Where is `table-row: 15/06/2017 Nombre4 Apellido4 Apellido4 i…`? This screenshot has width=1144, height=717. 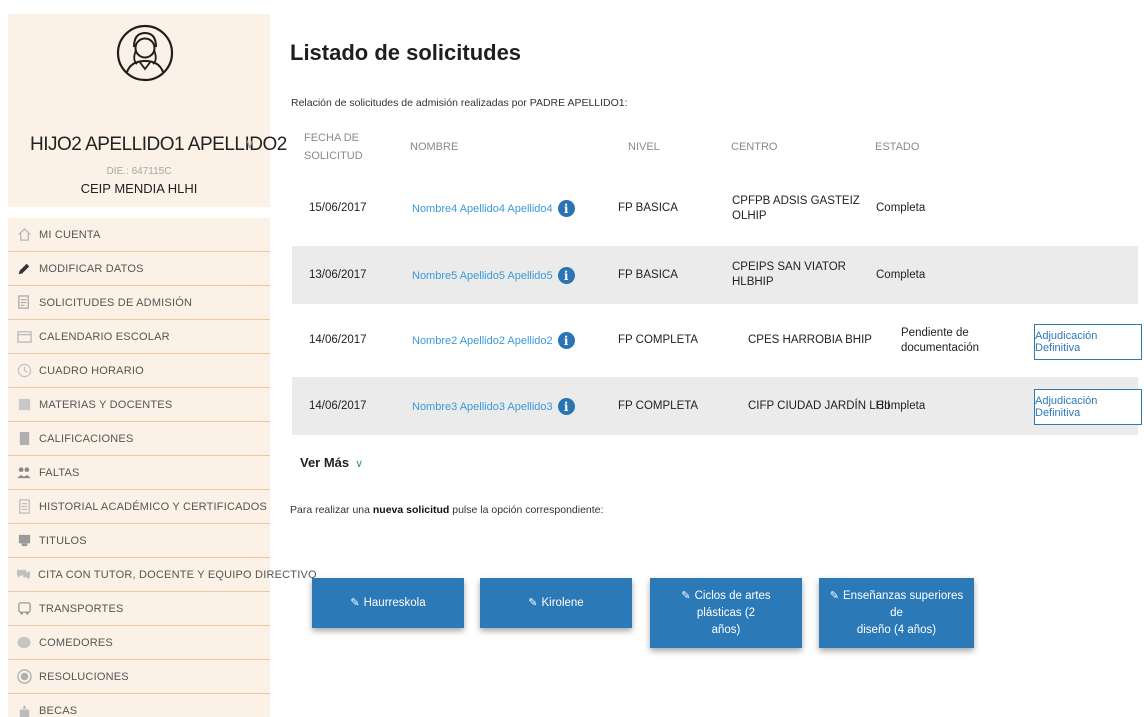 table-row: 15/06/2017 Nombre4 Apellido4 Apellido4 i… is located at coordinates (715, 209).